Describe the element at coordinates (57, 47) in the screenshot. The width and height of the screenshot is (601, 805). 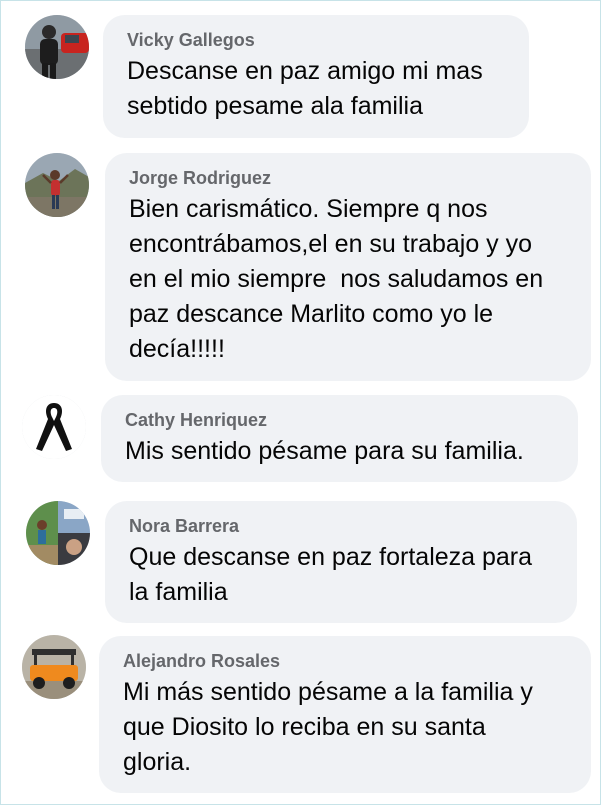
I see `person-by-red-car-avatar-icon` at that location.